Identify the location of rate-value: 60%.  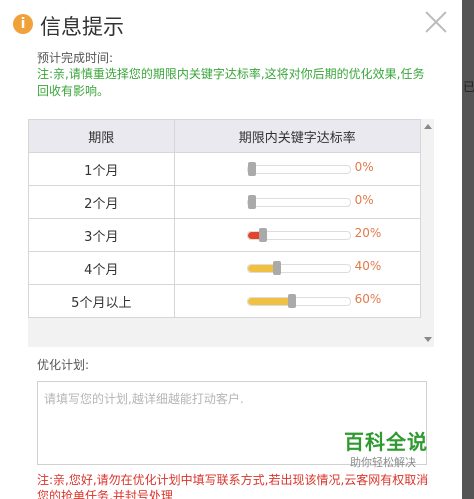
(368, 299).